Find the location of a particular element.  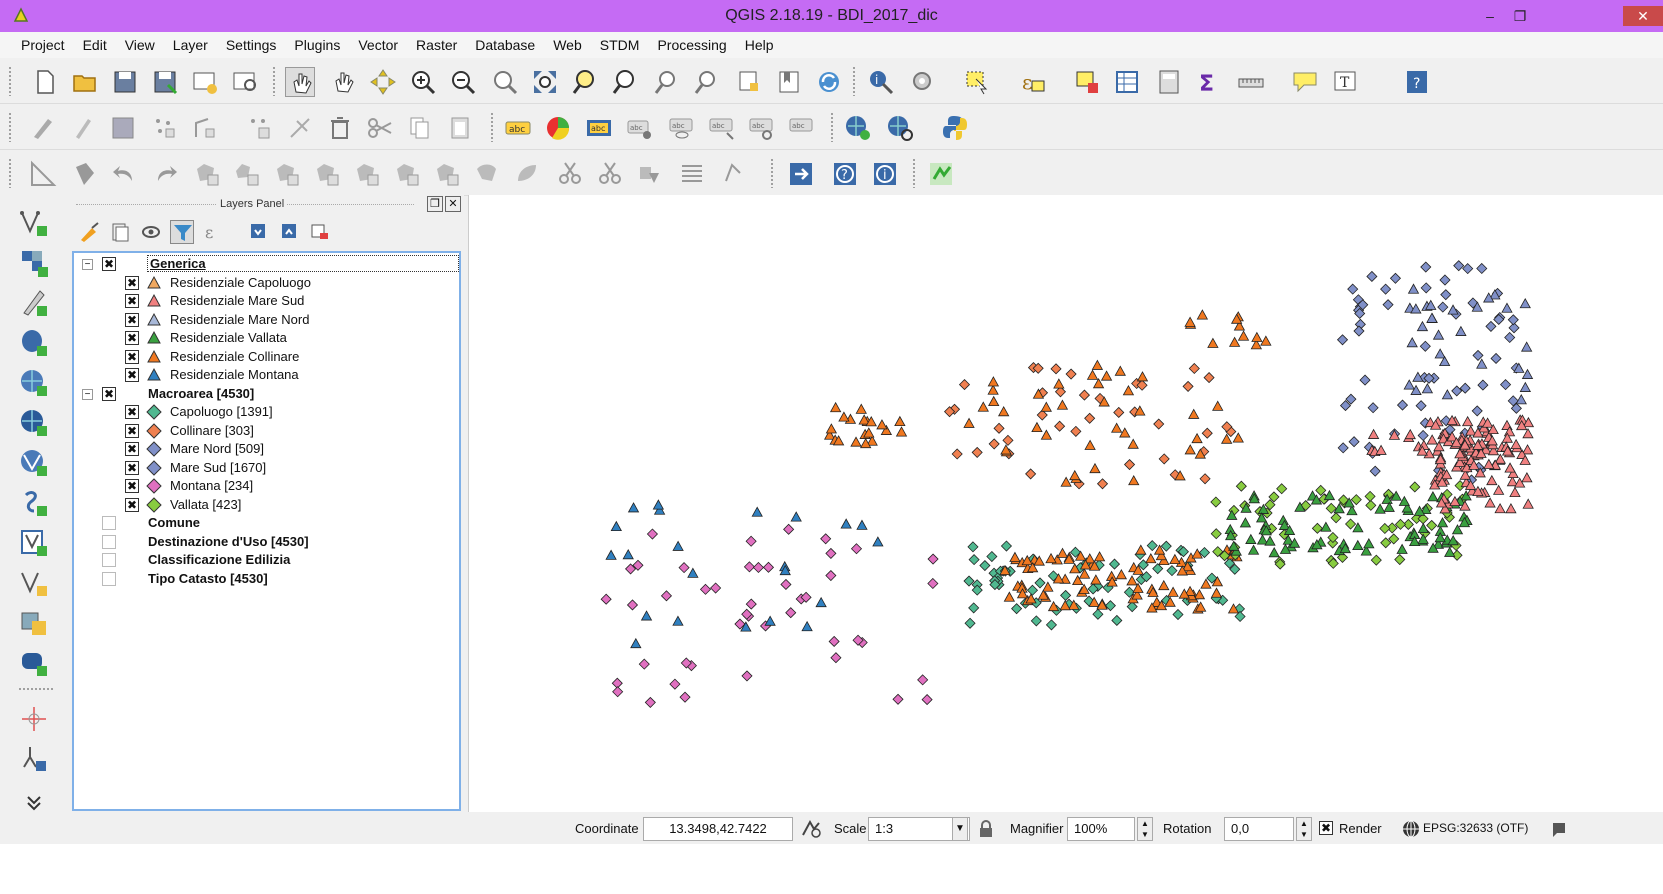

expand-all-icon is located at coordinates (259, 232).